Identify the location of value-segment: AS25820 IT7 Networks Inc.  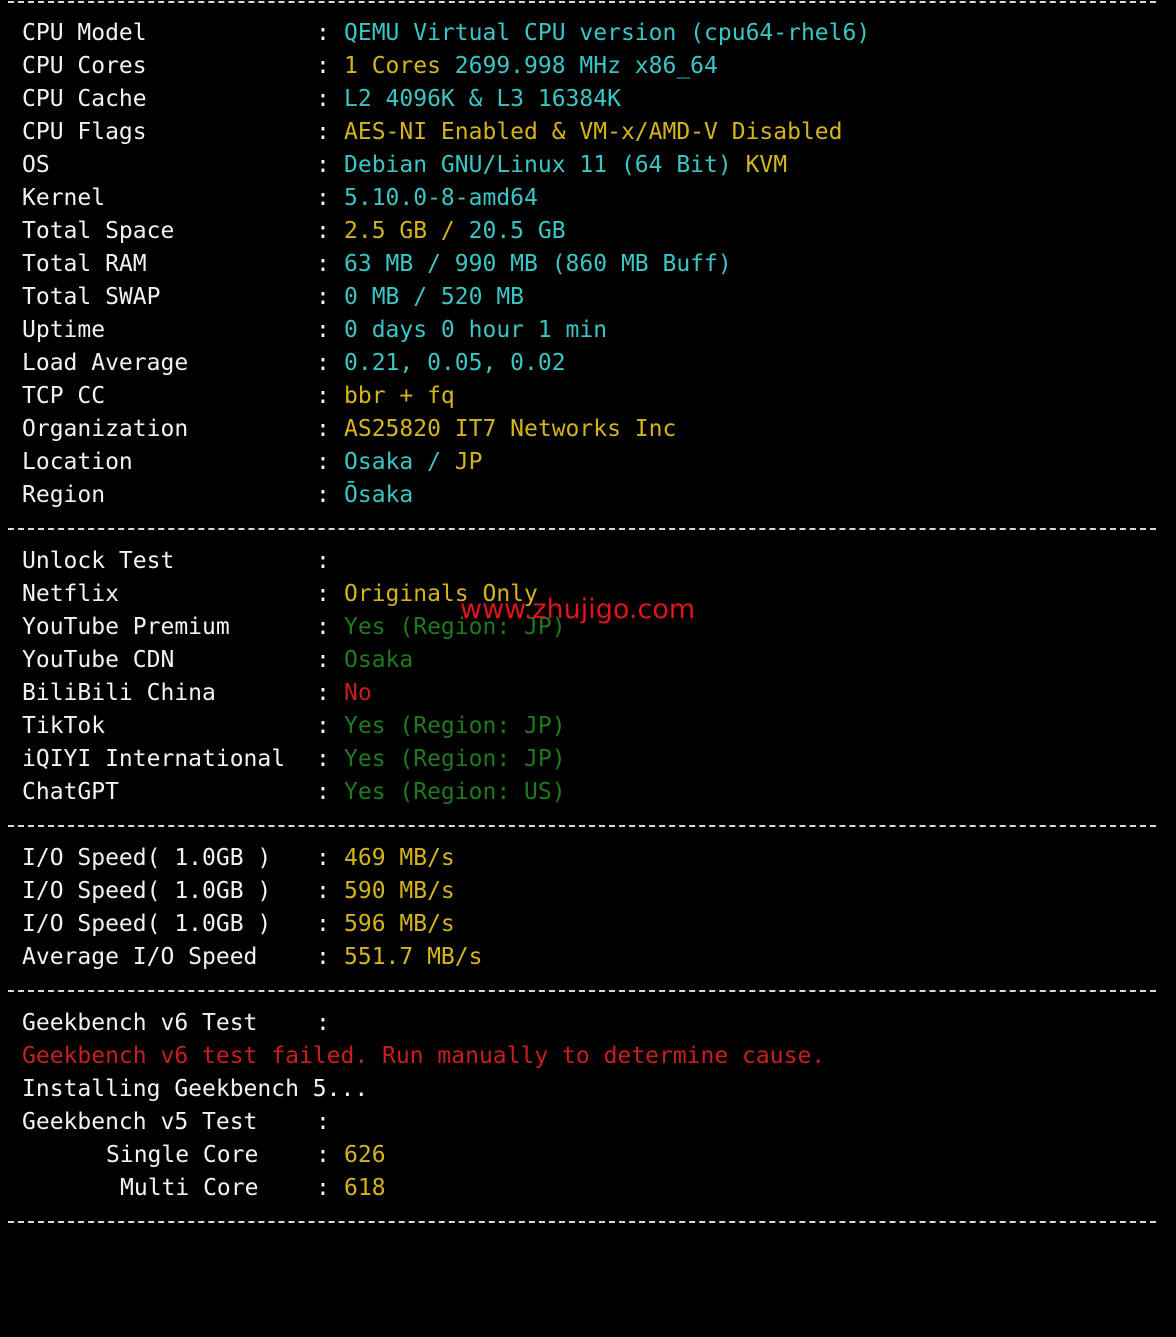
(510, 429).